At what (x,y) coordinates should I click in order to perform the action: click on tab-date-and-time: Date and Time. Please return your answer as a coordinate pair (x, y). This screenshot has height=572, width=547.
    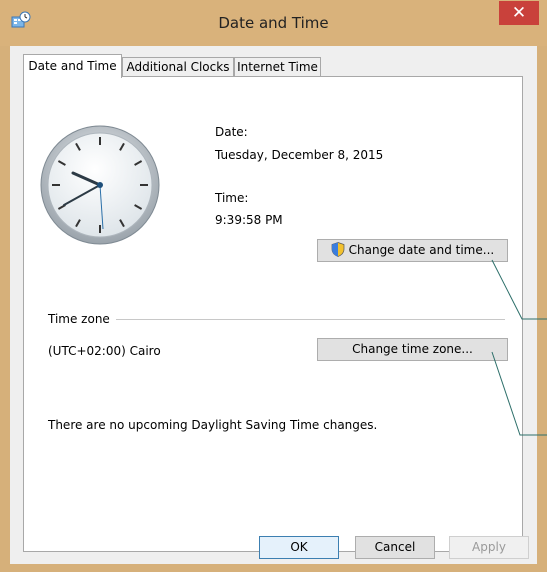
    Looking at the image, I should click on (72, 66).